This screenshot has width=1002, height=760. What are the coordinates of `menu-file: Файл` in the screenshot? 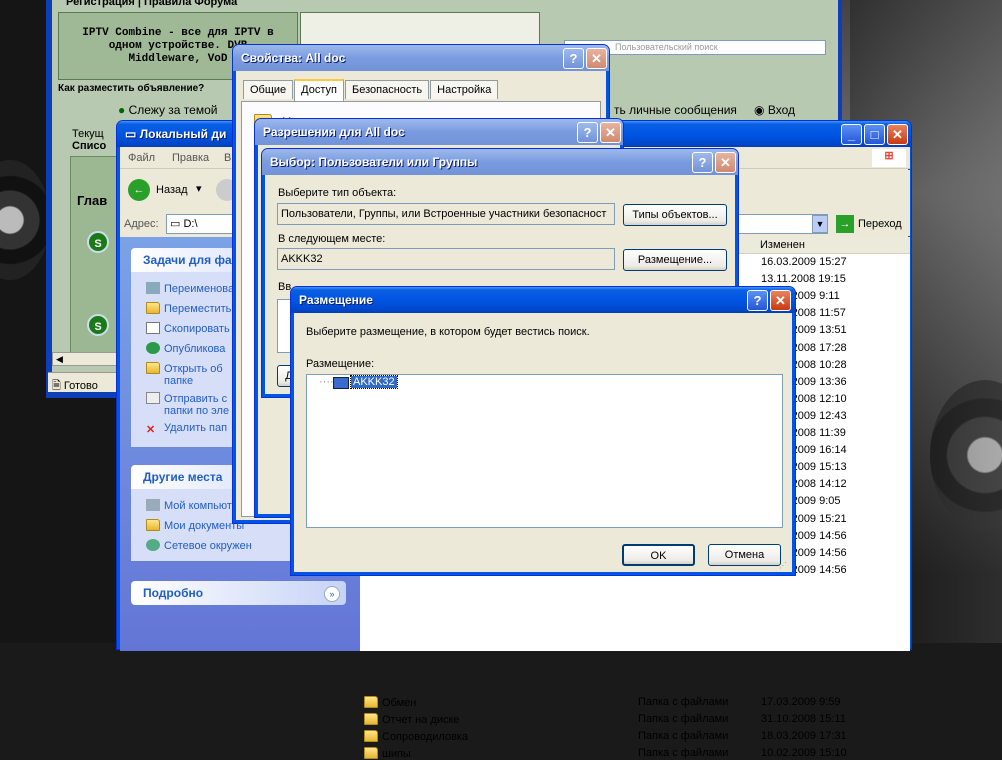 It's located at (141, 158).